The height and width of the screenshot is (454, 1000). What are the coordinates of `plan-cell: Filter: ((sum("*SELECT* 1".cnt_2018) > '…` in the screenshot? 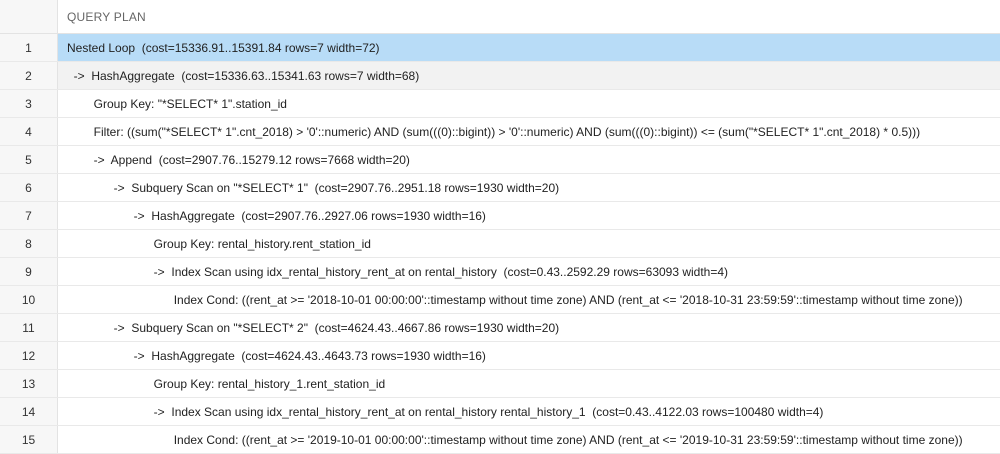 It's located at (529, 131).